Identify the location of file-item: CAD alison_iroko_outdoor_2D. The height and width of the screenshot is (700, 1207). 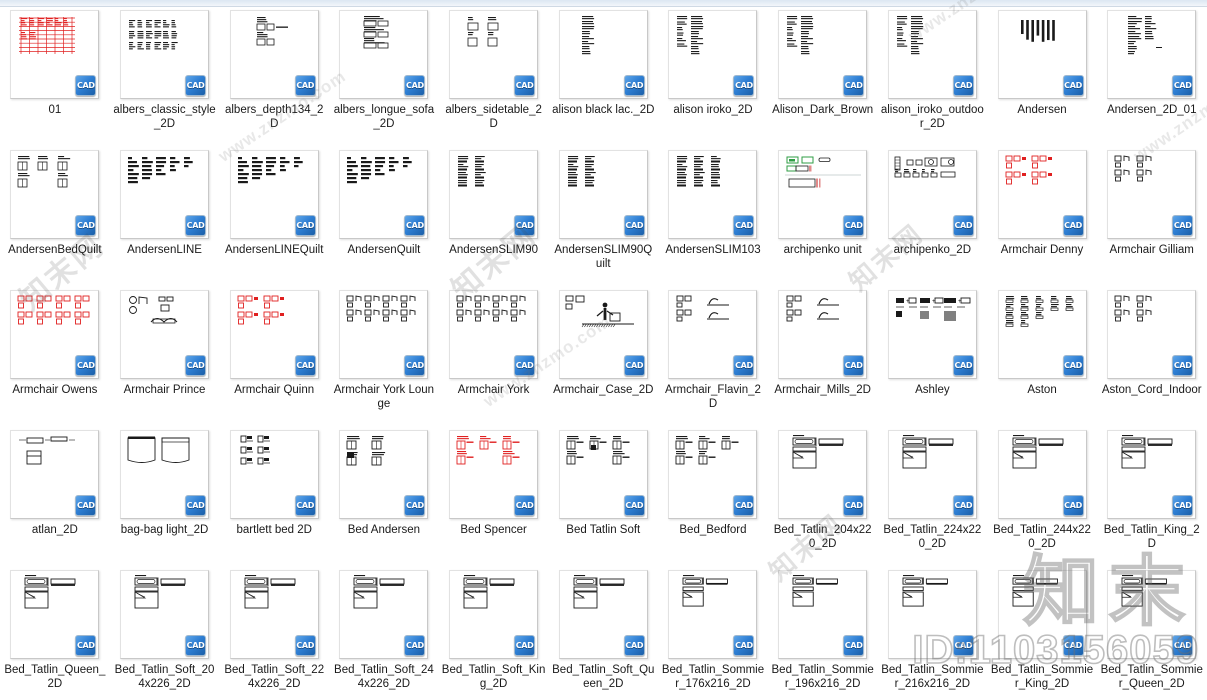
(933, 78).